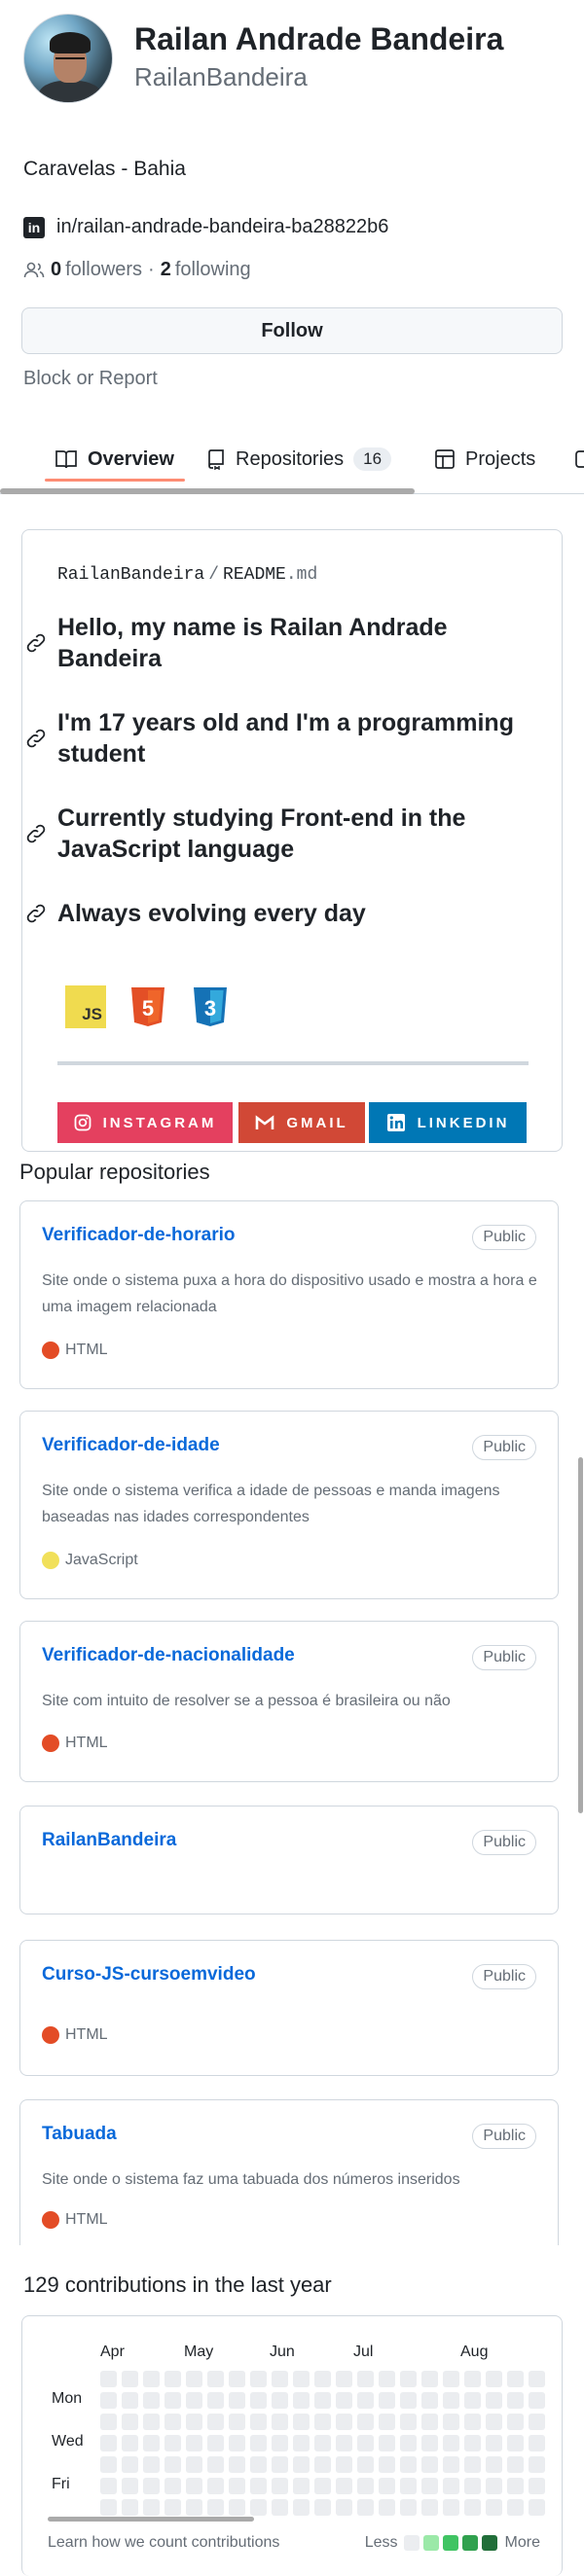  What do you see at coordinates (208, 491) in the screenshot?
I see `tabs-scrollbar` at bounding box center [208, 491].